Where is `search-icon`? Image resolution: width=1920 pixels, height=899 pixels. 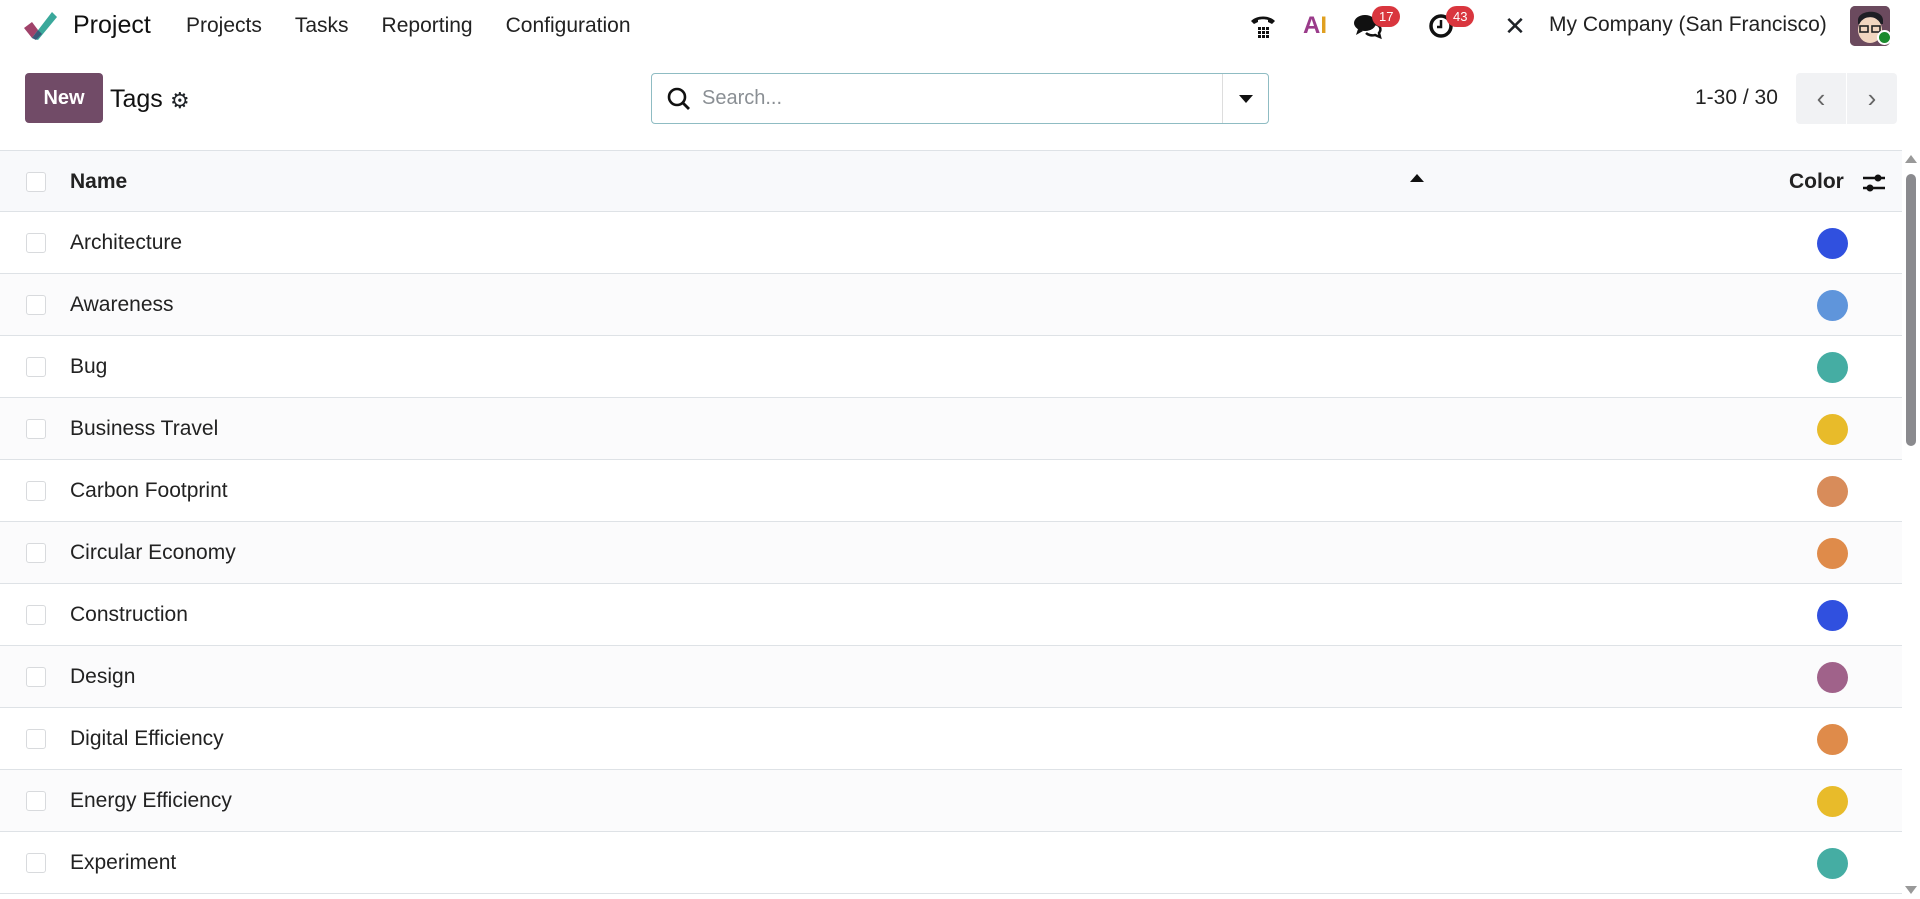
search-icon is located at coordinates (678, 98).